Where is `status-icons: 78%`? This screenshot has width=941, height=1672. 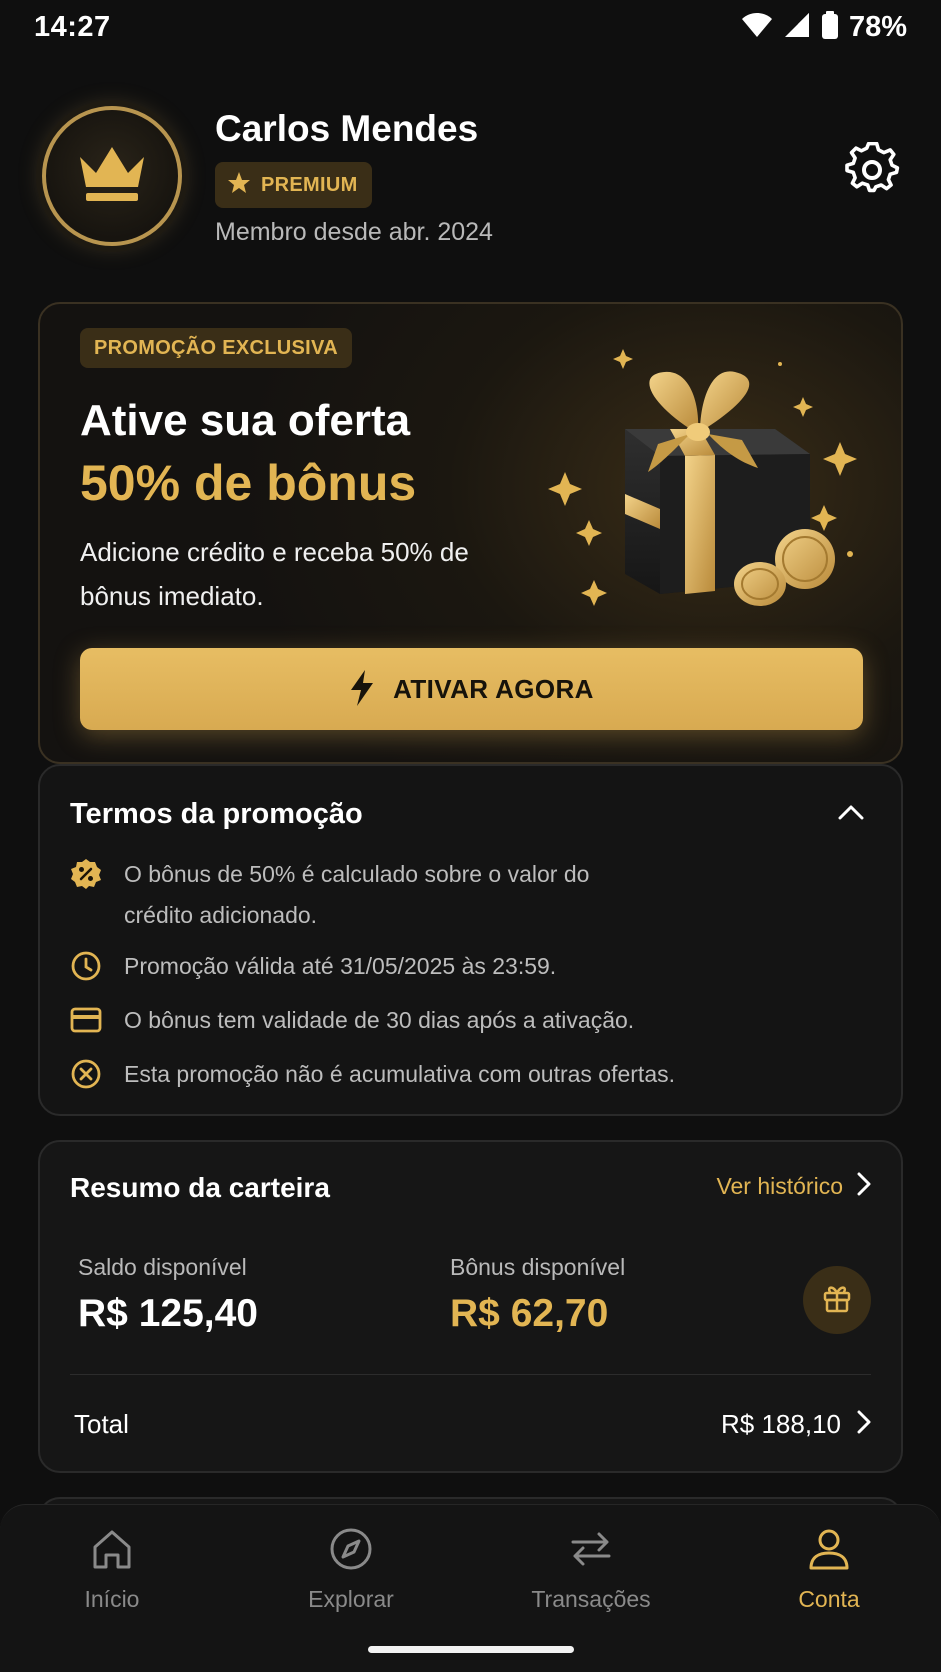 status-icons: 78% is located at coordinates (824, 27).